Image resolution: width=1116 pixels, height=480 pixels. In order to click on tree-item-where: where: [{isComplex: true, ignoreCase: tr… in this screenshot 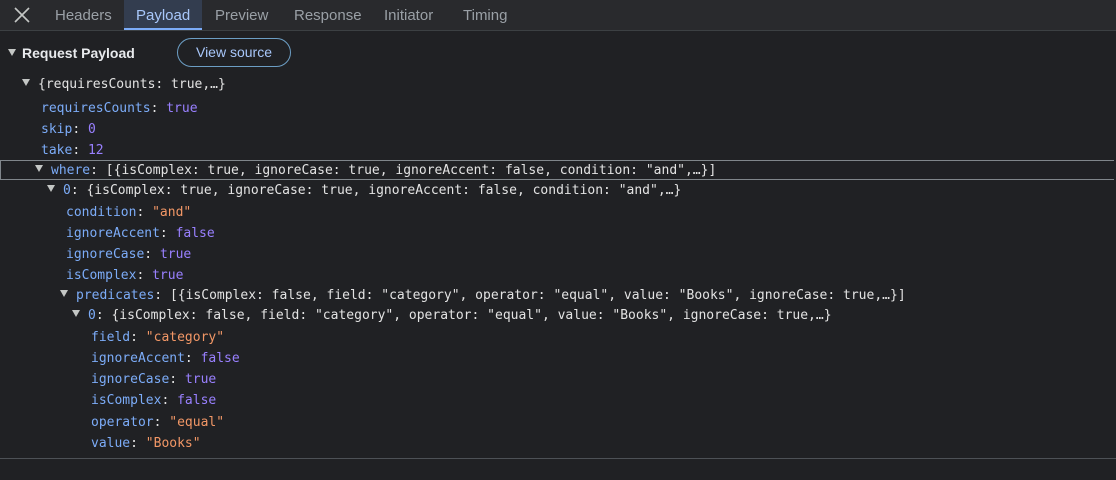, I will do `click(375, 170)`.